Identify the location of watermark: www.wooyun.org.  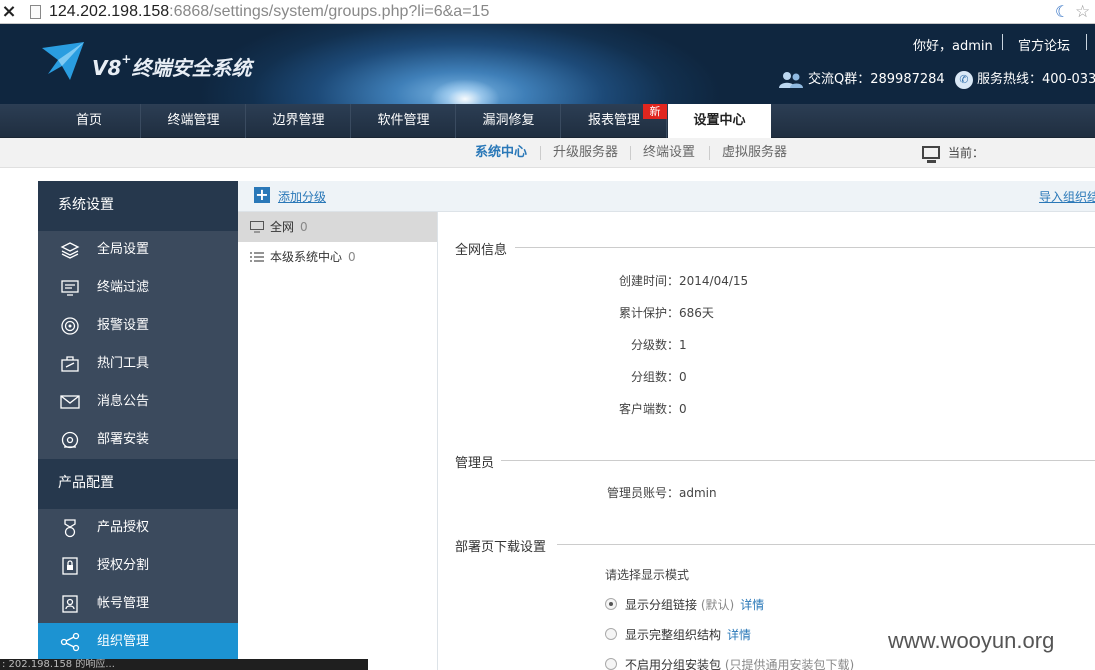
(971, 640).